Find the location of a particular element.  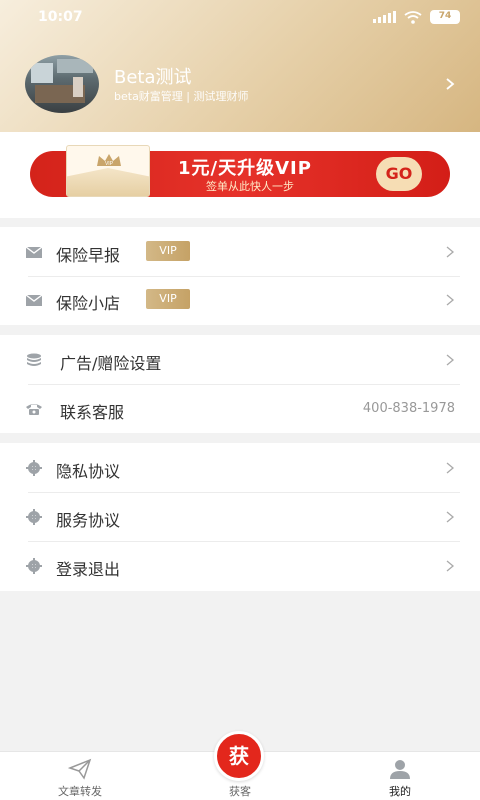

menu-item-privacy: 隐私协议 is located at coordinates (240, 468).